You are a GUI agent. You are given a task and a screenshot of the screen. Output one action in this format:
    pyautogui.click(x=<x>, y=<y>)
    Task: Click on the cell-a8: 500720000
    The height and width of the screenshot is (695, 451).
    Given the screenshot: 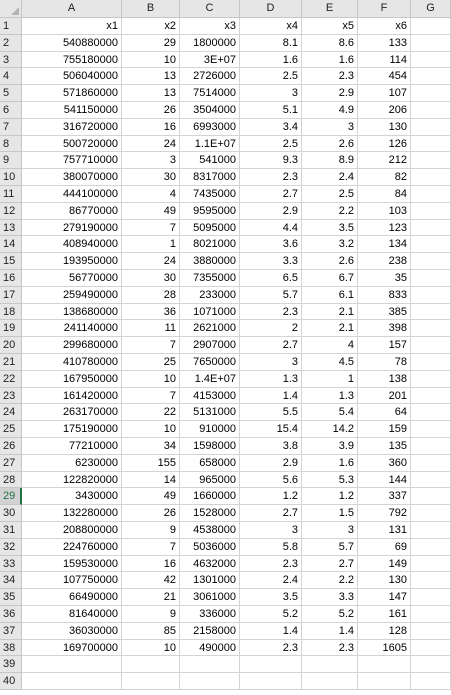 What is the action you would take?
    pyautogui.click(x=72, y=144)
    